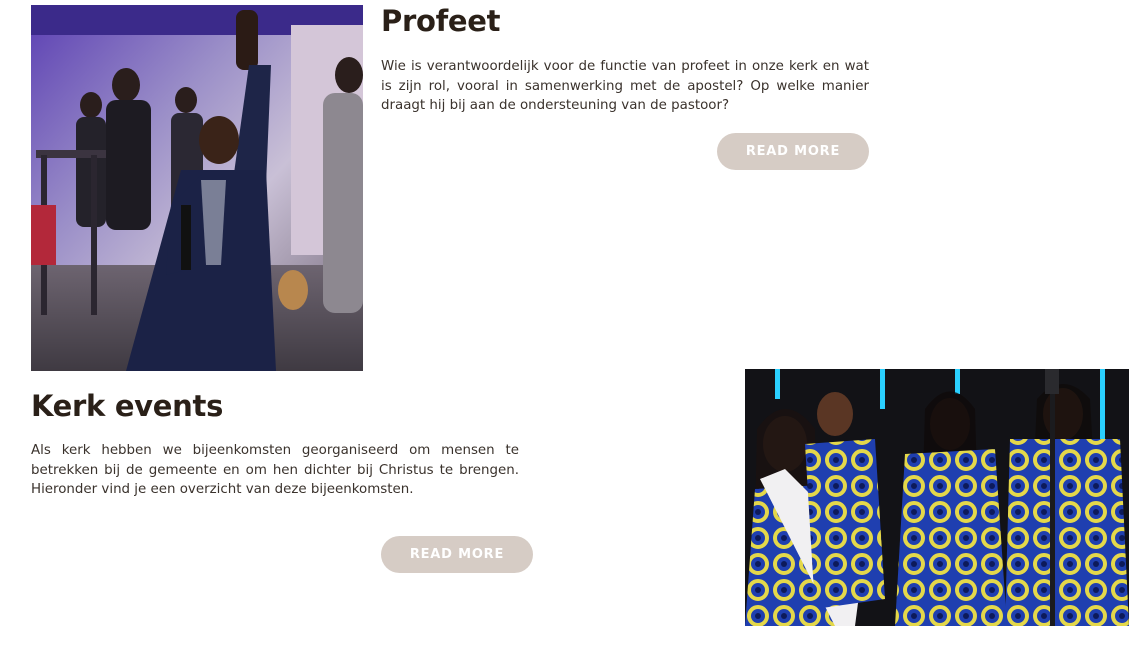 This screenshot has height=650, width=1143. What do you see at coordinates (793, 151) in the screenshot?
I see `profeet-read-more-button: READ MORE` at bounding box center [793, 151].